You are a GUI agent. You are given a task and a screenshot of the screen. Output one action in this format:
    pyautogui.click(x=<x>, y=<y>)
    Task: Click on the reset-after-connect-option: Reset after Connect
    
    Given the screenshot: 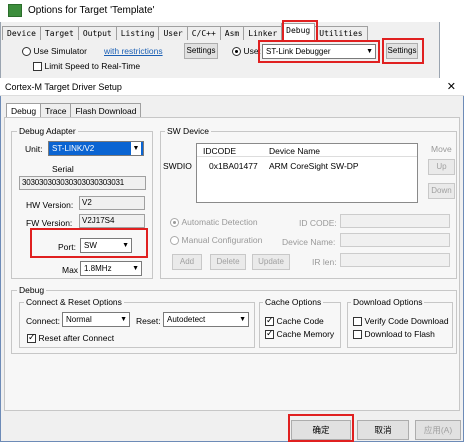 What is the action you would take?
    pyautogui.click(x=71, y=338)
    